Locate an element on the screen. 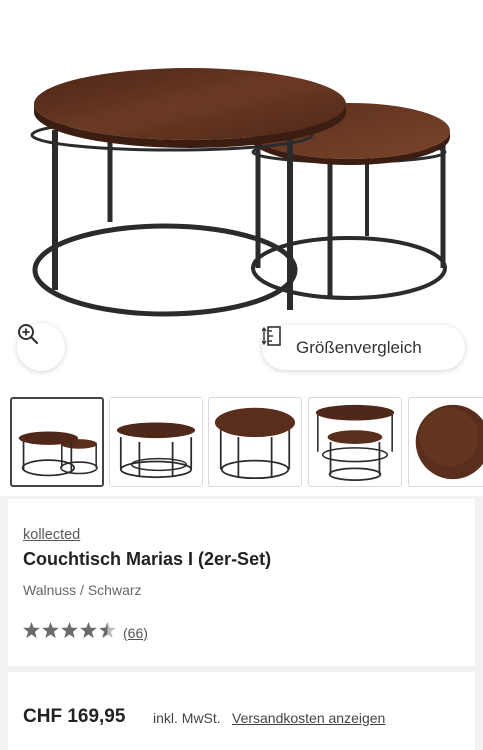  rating: (66) is located at coordinates (85, 632).